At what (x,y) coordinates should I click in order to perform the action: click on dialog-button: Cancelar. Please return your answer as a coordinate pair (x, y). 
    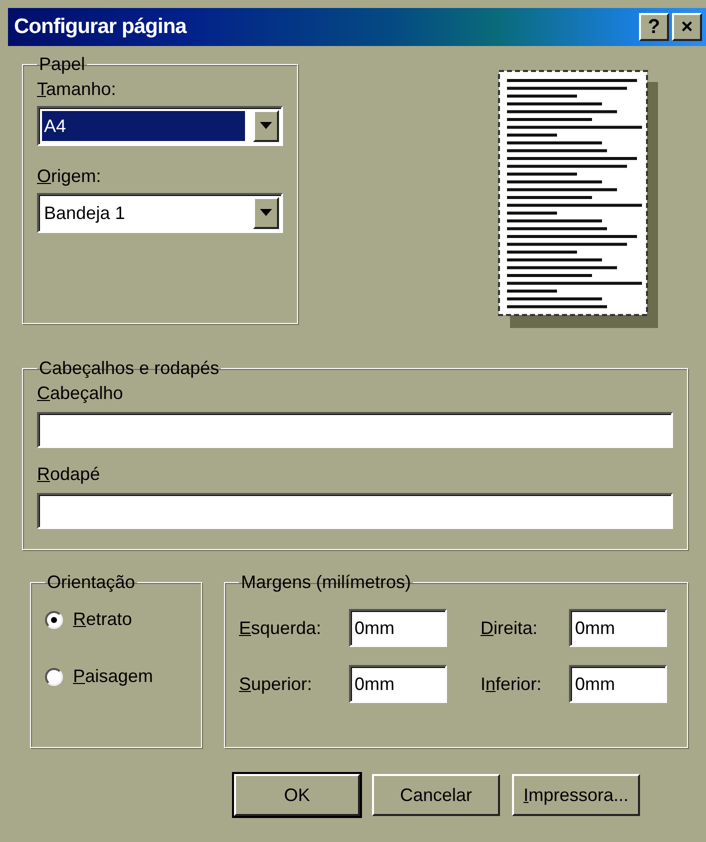
    Looking at the image, I should click on (436, 795).